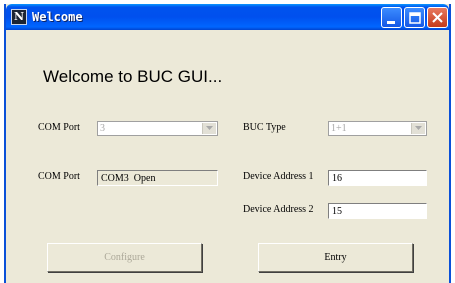 The height and width of the screenshot is (283, 455). What do you see at coordinates (377, 128) in the screenshot?
I see `buc-type-dropdown: 1+1` at bounding box center [377, 128].